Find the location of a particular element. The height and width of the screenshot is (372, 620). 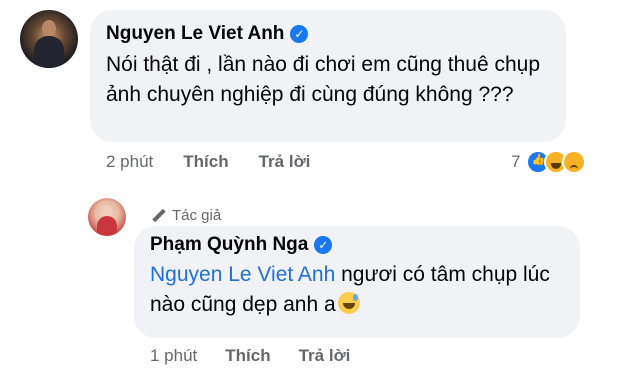

comment-author-name: Nguyen Le Viet Anh is located at coordinates (195, 34).